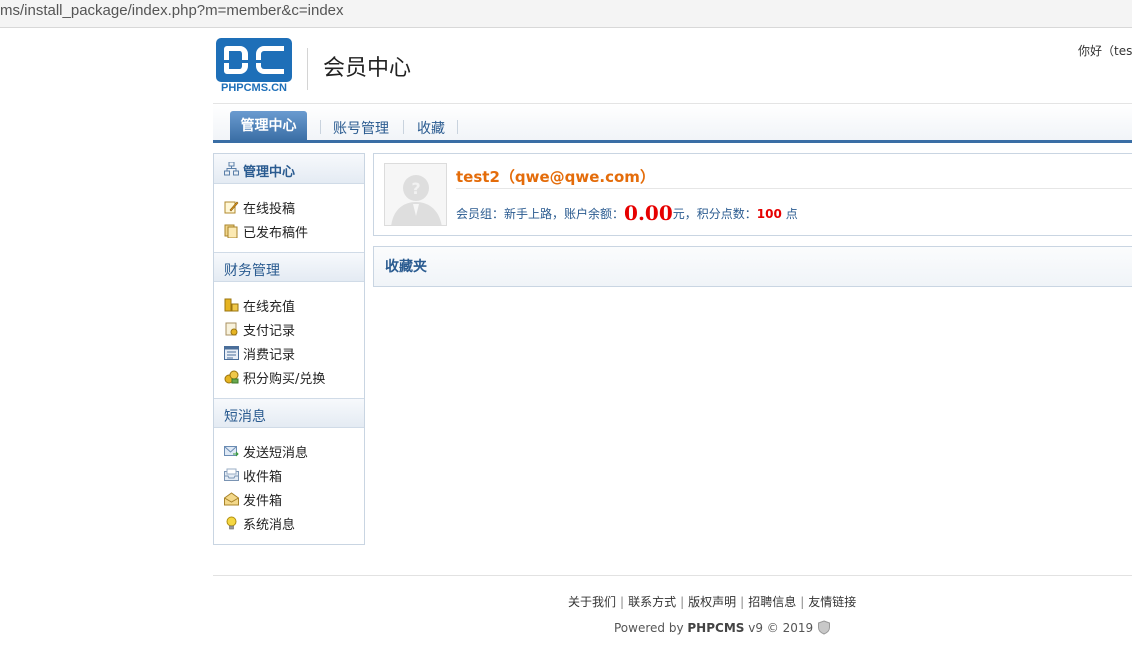 The height and width of the screenshot is (657, 1132). I want to click on sidebar-item-submit-article: 在线投稿, so click(289, 207).